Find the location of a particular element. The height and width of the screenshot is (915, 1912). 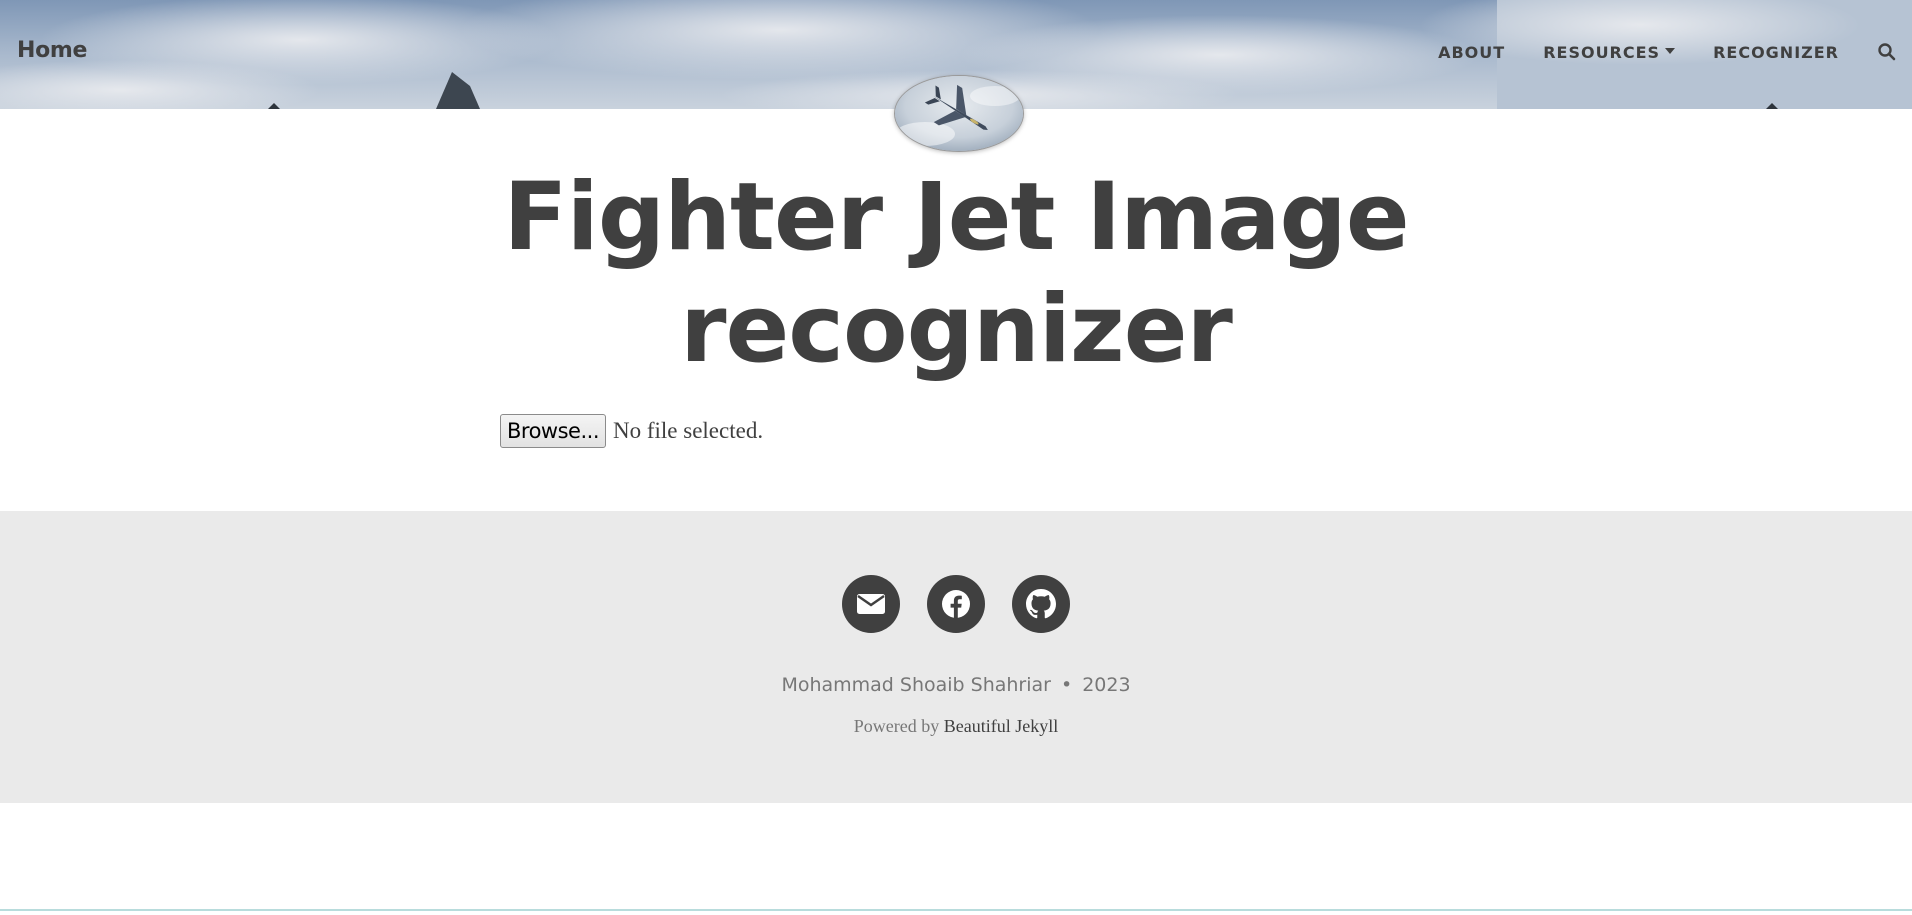

nav-link-resources-dropdown: RESOURCES is located at coordinates (1609, 52).